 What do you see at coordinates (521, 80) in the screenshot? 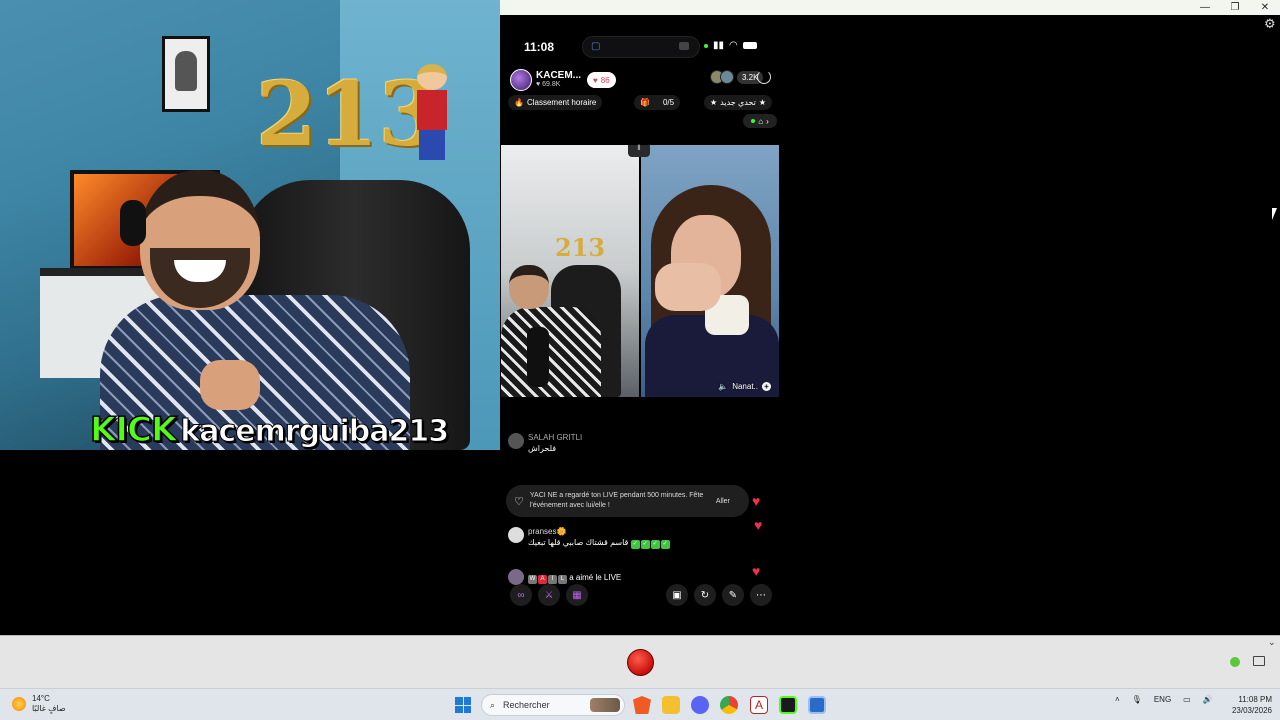
I see `host-avatar` at bounding box center [521, 80].